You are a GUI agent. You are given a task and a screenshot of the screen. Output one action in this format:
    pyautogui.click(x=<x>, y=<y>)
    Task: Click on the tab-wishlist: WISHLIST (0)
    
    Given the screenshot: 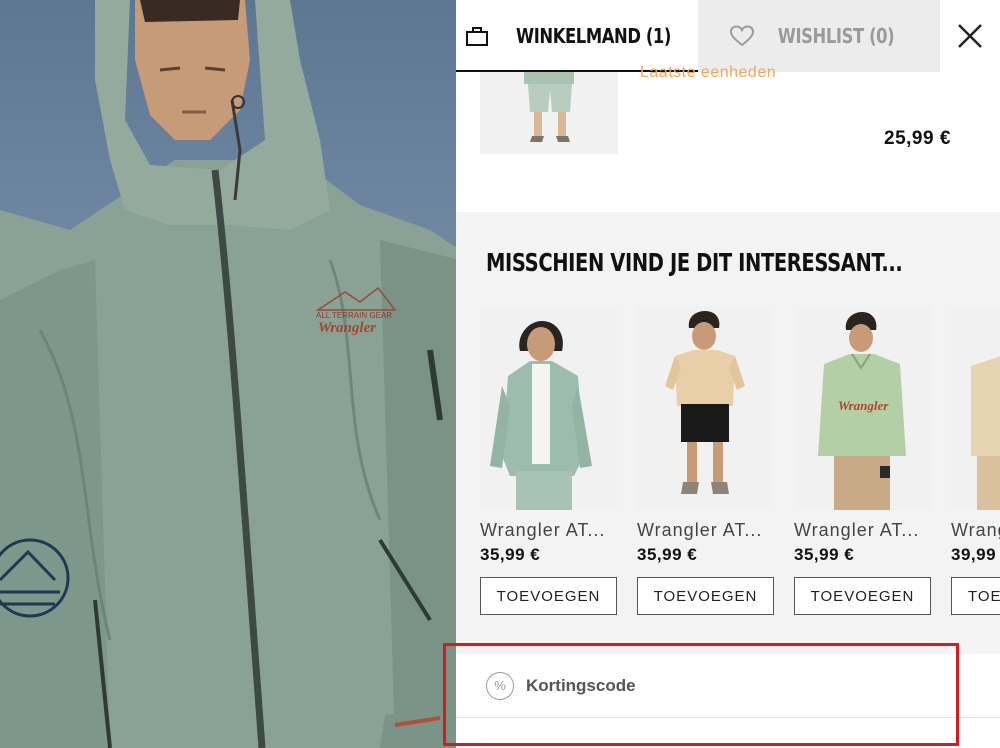 What is the action you would take?
    pyautogui.click(x=818, y=36)
    